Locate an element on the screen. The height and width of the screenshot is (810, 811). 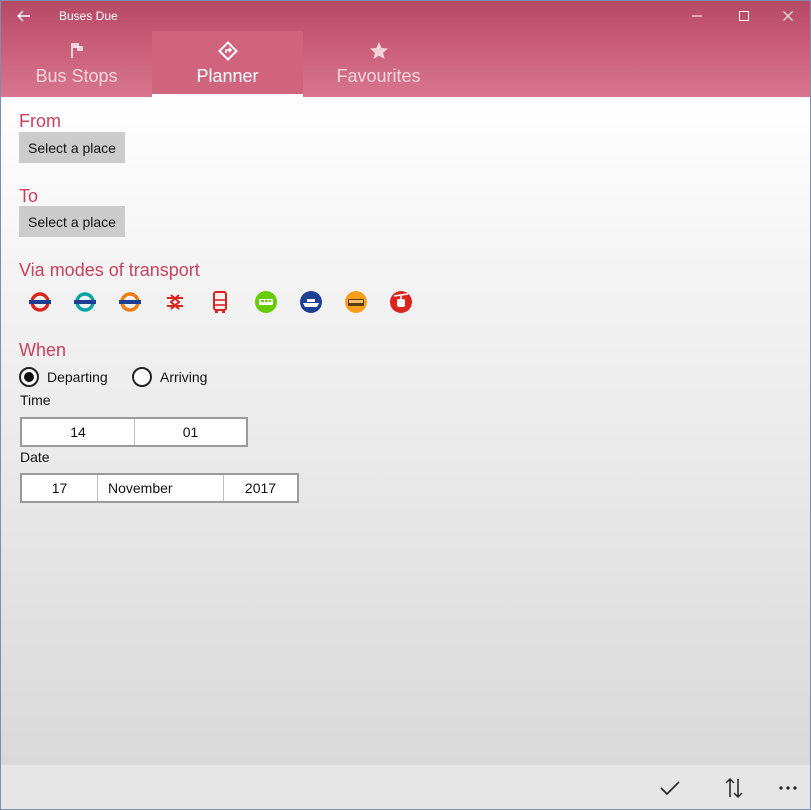
title-bar: Buses Due is located at coordinates (405, 16).